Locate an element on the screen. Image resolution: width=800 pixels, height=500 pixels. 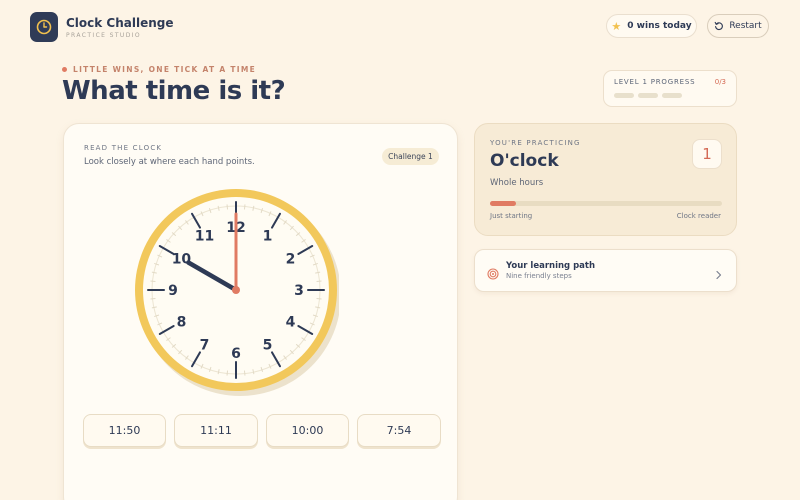
progress-end-label: Clock reader is located at coordinates (698, 216).